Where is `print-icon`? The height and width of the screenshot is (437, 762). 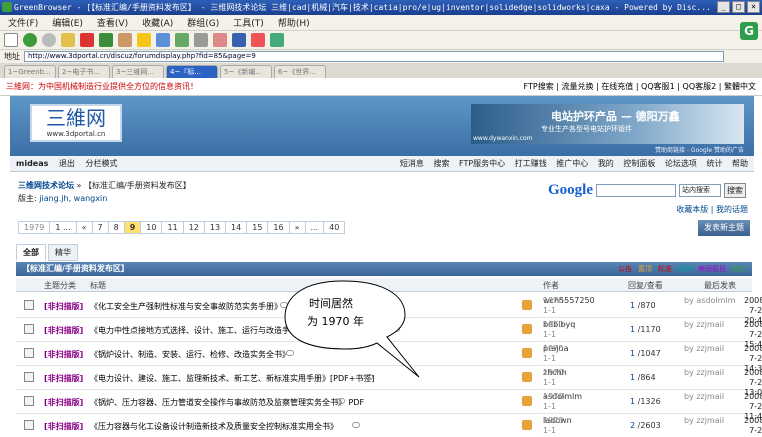
print-icon is located at coordinates (277, 40).